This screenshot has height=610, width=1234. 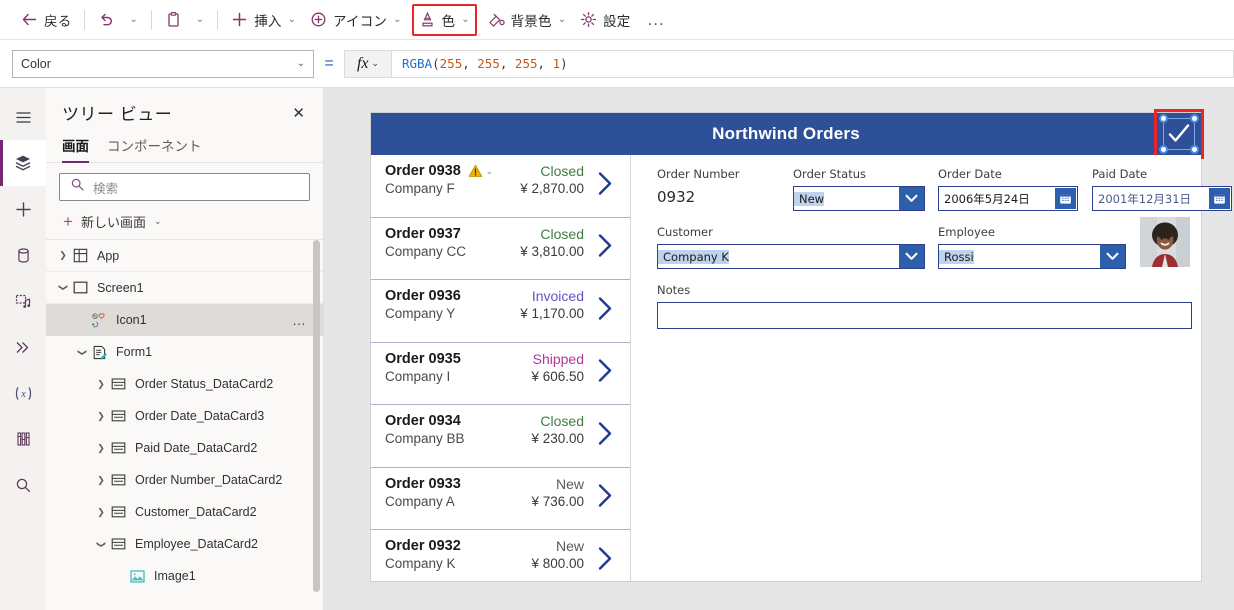 I want to click on gallery-row: Order 0934 Closed Company BB ¥ 230.00, so click(x=500, y=436).